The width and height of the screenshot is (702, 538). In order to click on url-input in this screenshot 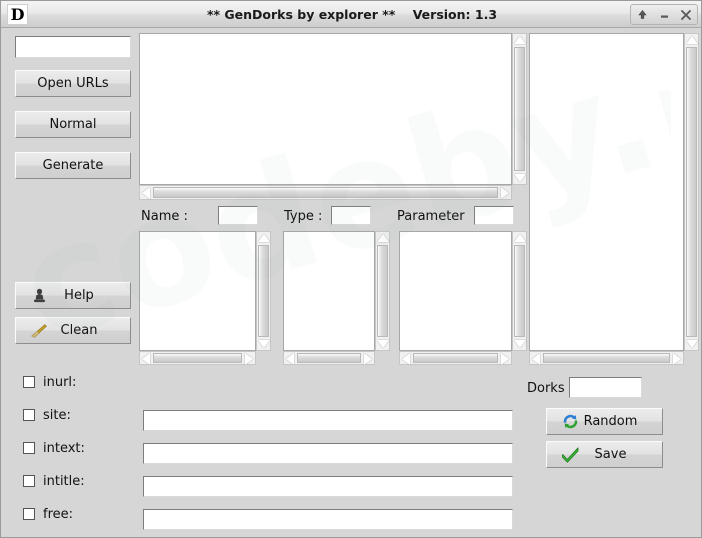, I will do `click(73, 47)`.